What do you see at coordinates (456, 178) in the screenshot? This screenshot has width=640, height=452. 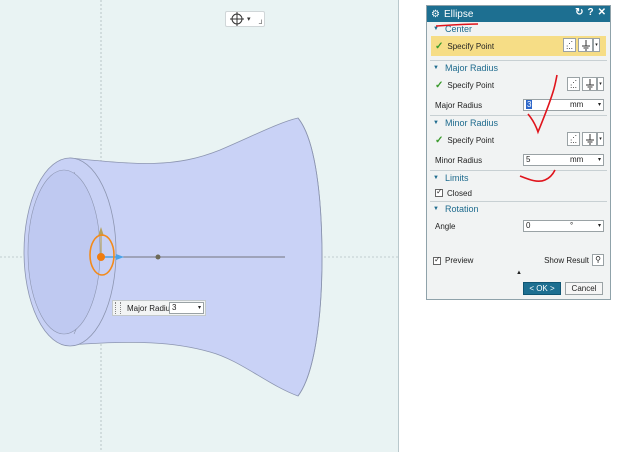 I see `section-title: Limits` at bounding box center [456, 178].